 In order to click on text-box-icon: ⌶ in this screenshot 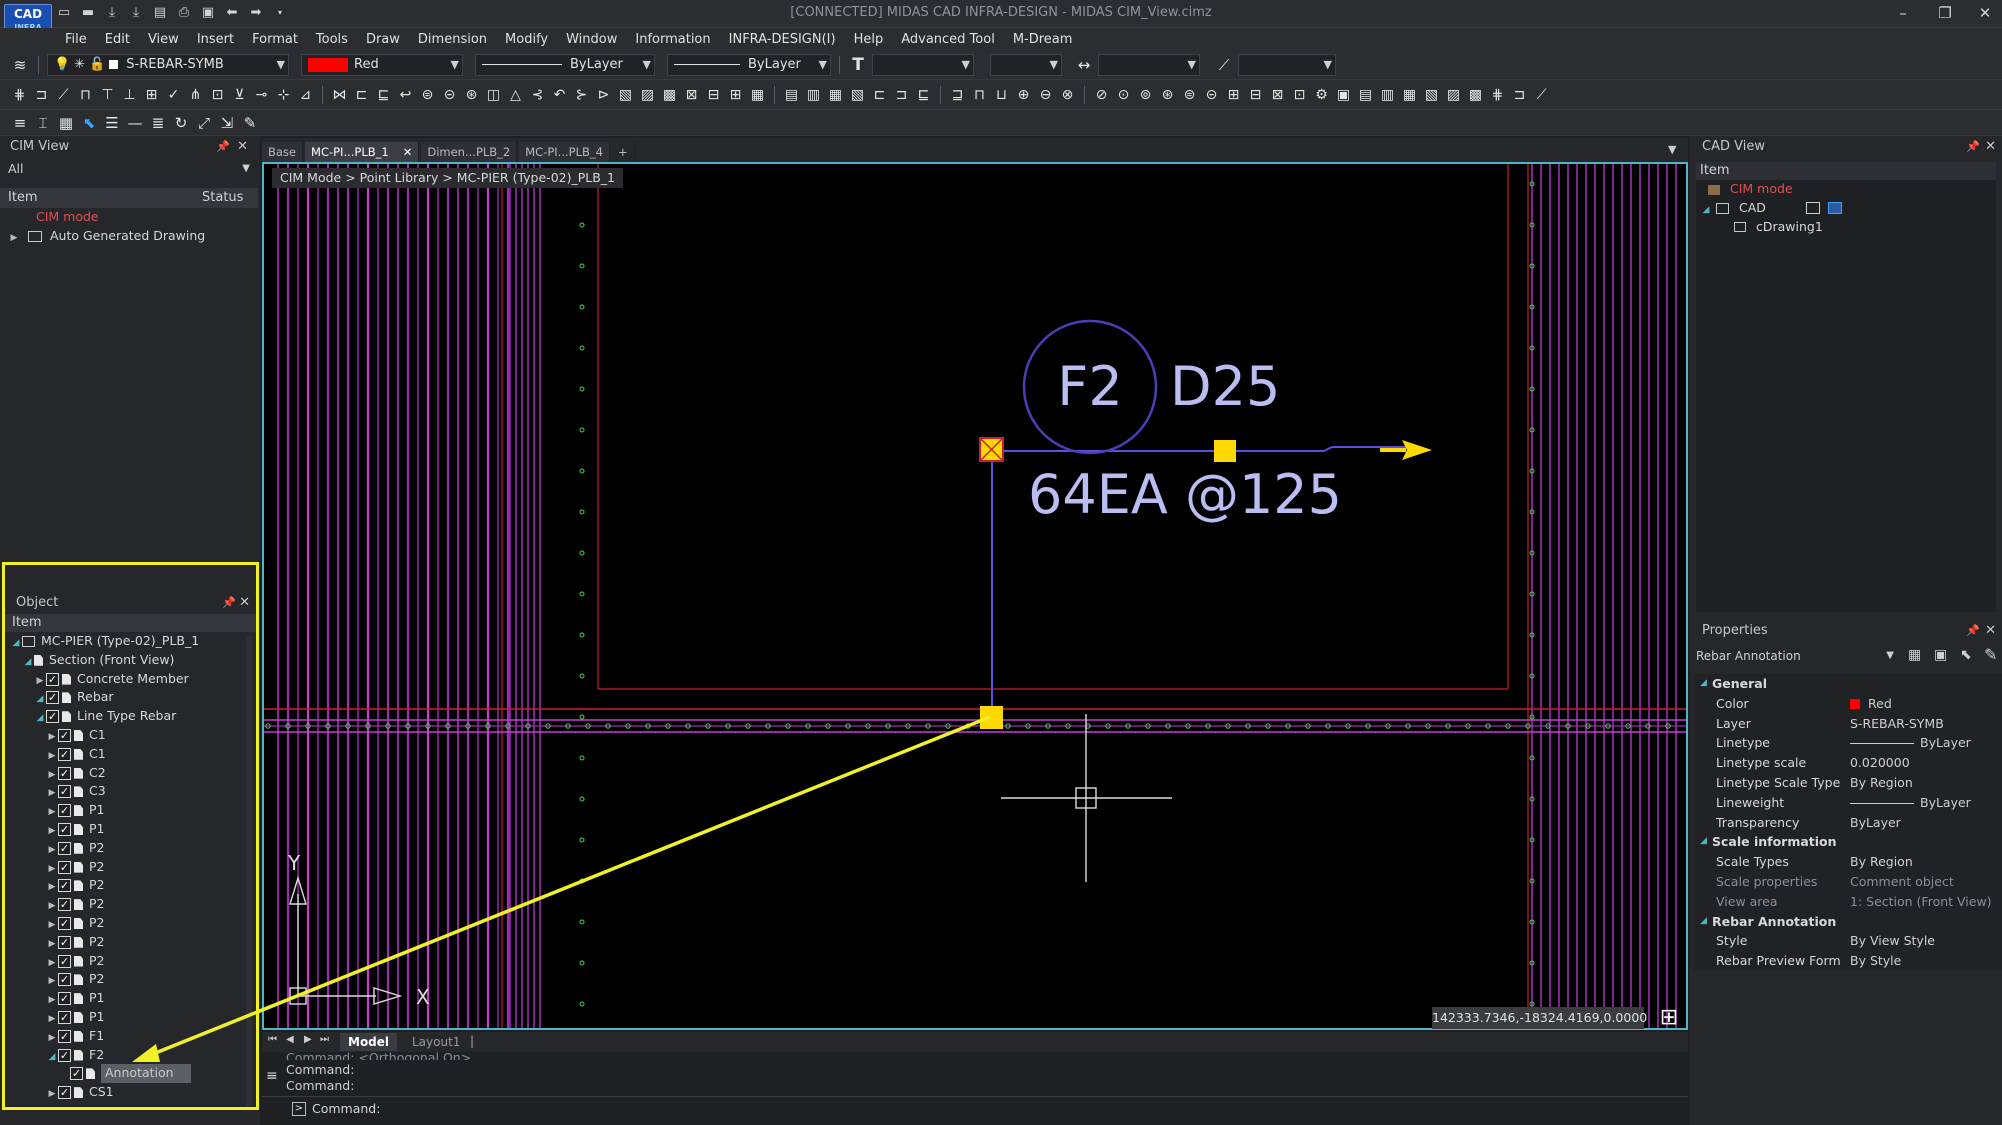, I will do `click(43, 123)`.